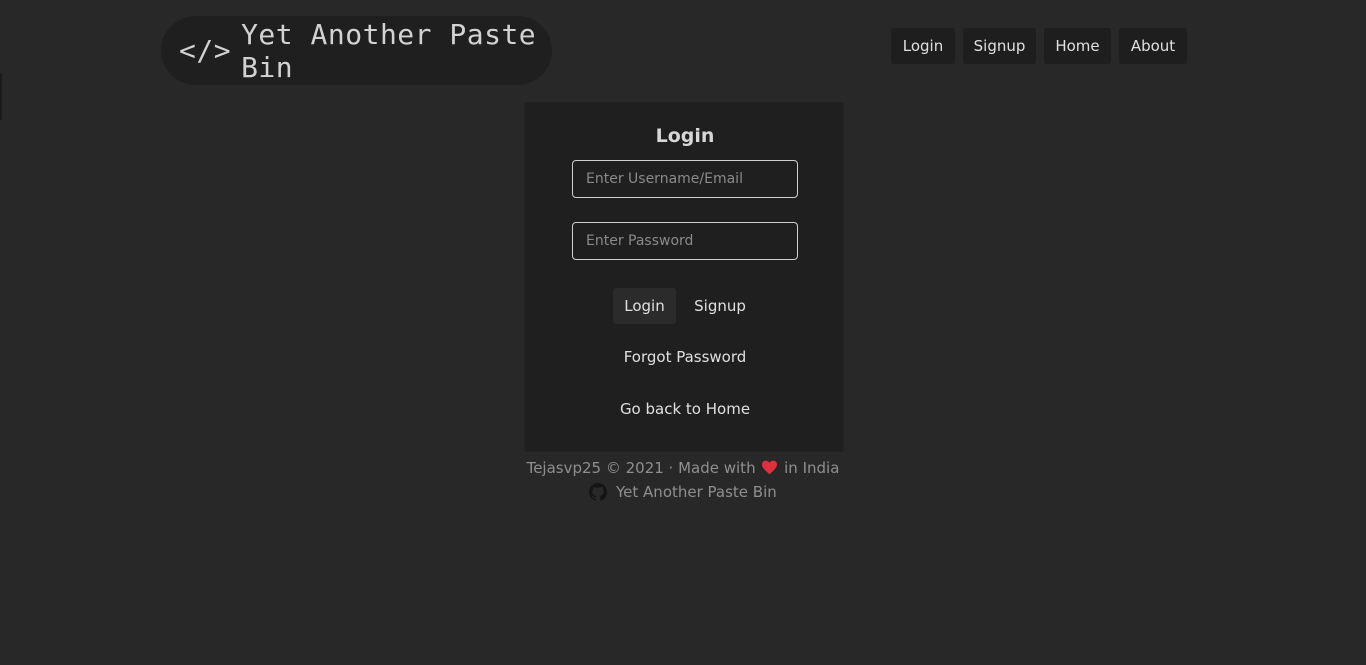 The height and width of the screenshot is (665, 1366). I want to click on footer-copyright: Tejasvp25 © 2021 · Made with in India, so click(683, 468).